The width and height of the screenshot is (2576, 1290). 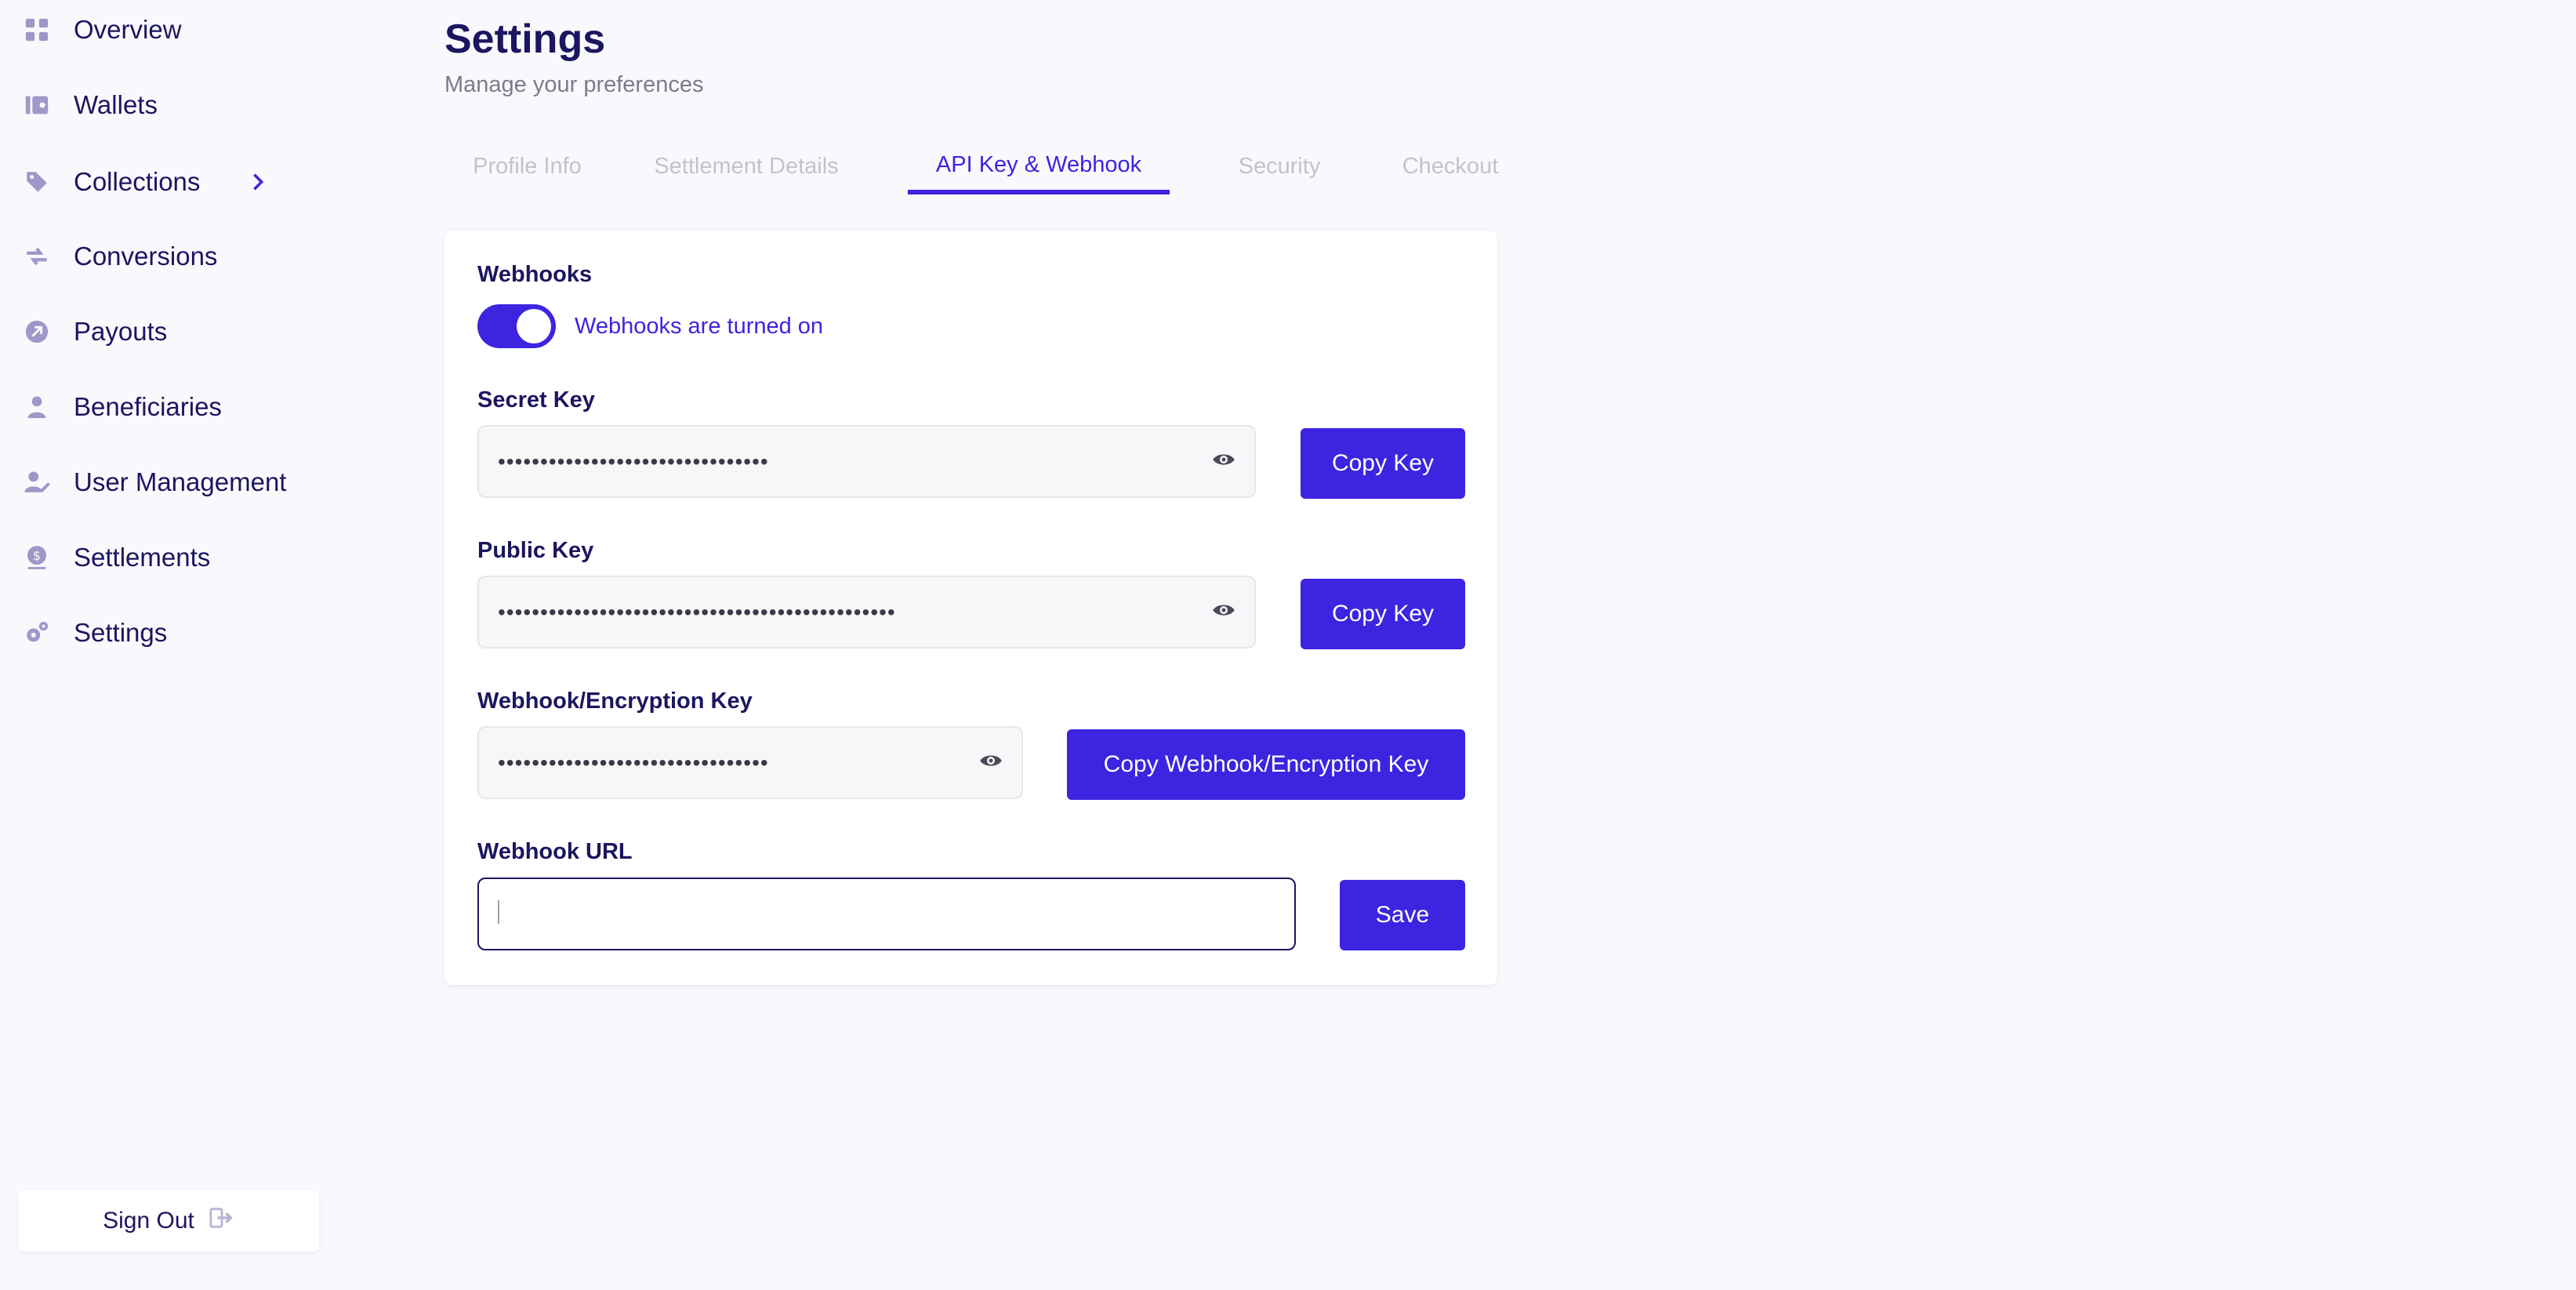 I want to click on user-edit-icon, so click(x=37, y=482).